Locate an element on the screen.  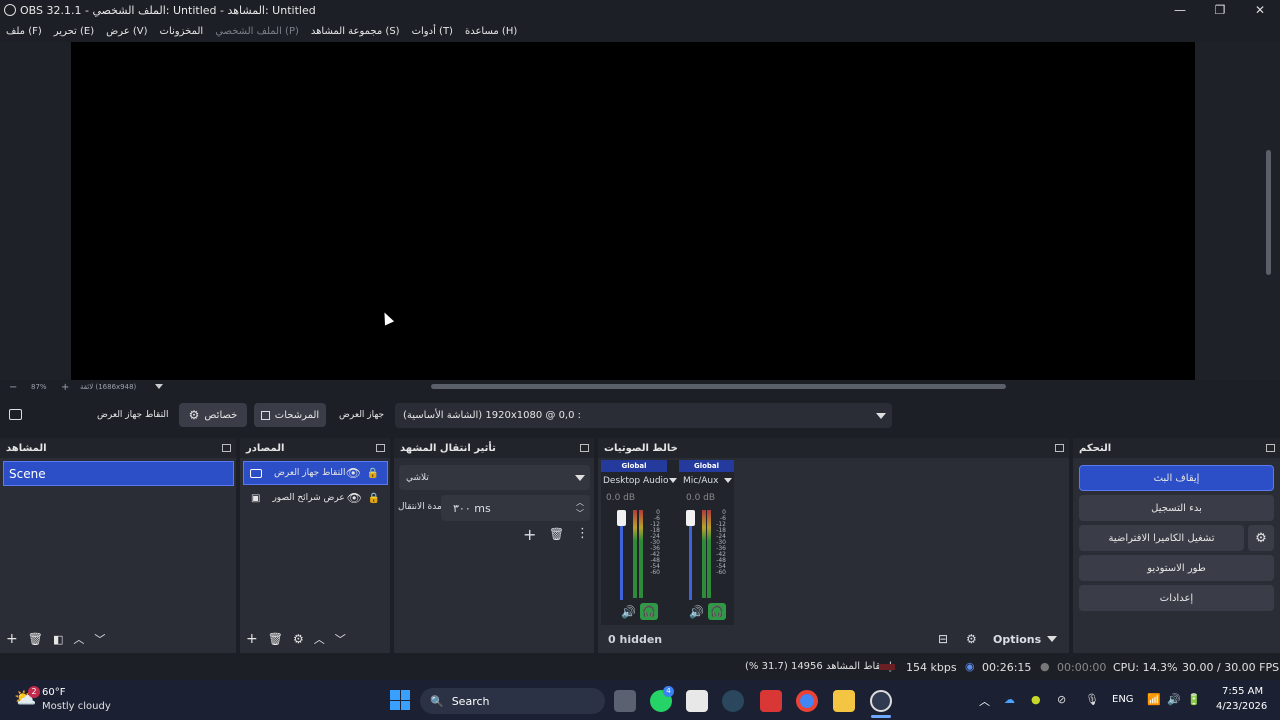
preview-vertical-scrollbar is located at coordinates (1268, 212).